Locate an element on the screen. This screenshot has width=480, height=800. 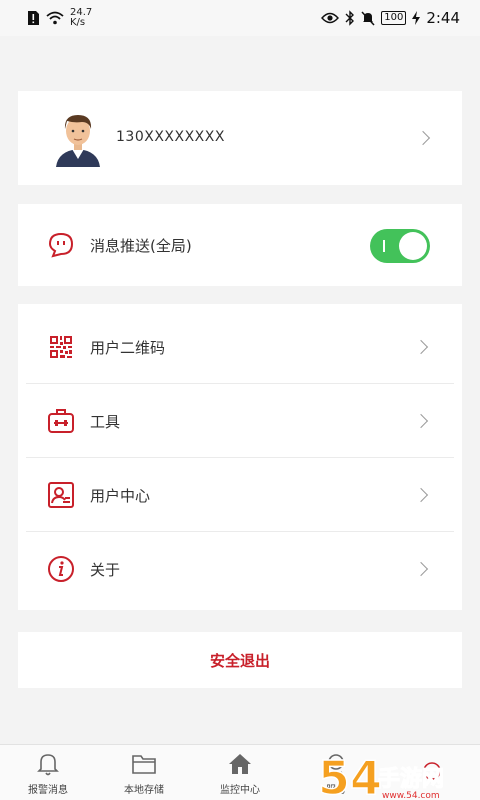
charging-icon is located at coordinates (416, 18).